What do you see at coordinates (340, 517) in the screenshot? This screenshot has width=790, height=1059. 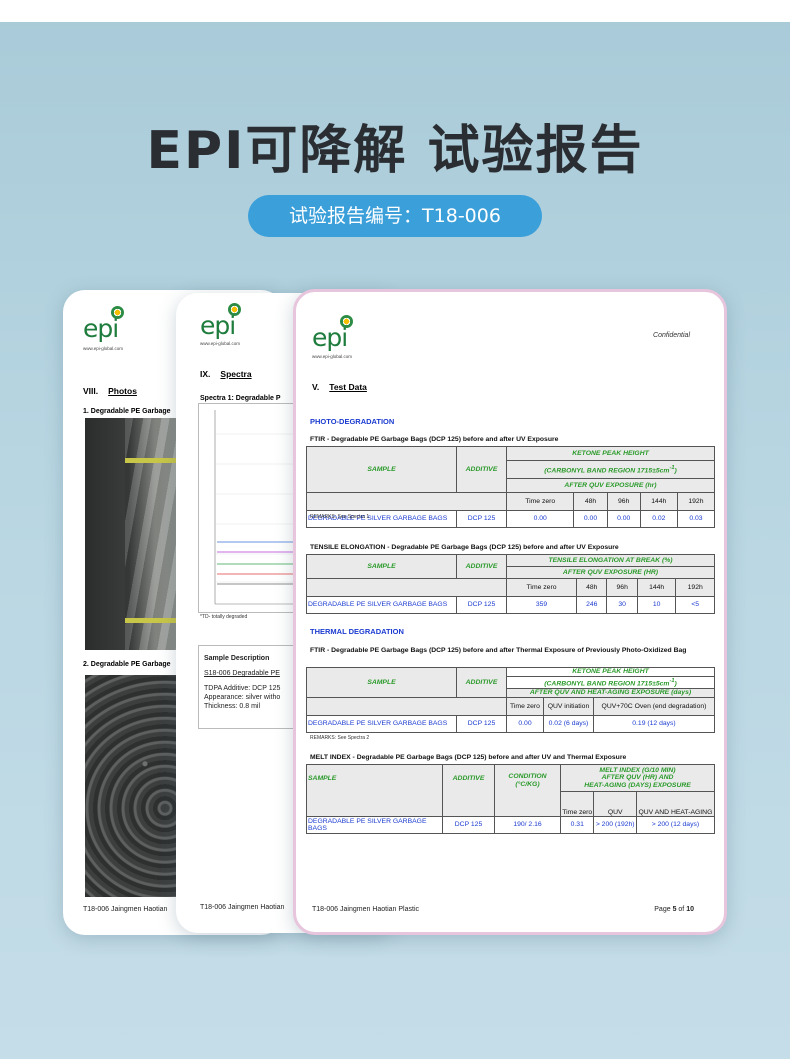 I see `remarks: REMARKS: See Spectra 1` at bounding box center [340, 517].